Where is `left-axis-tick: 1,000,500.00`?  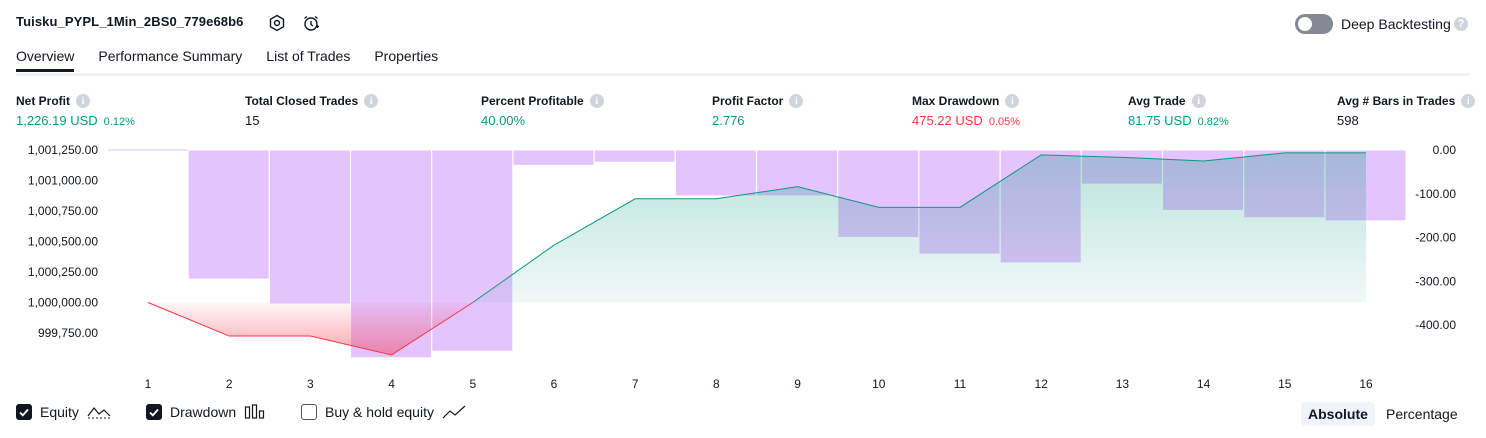
left-axis-tick: 1,000,500.00 is located at coordinates (63, 242).